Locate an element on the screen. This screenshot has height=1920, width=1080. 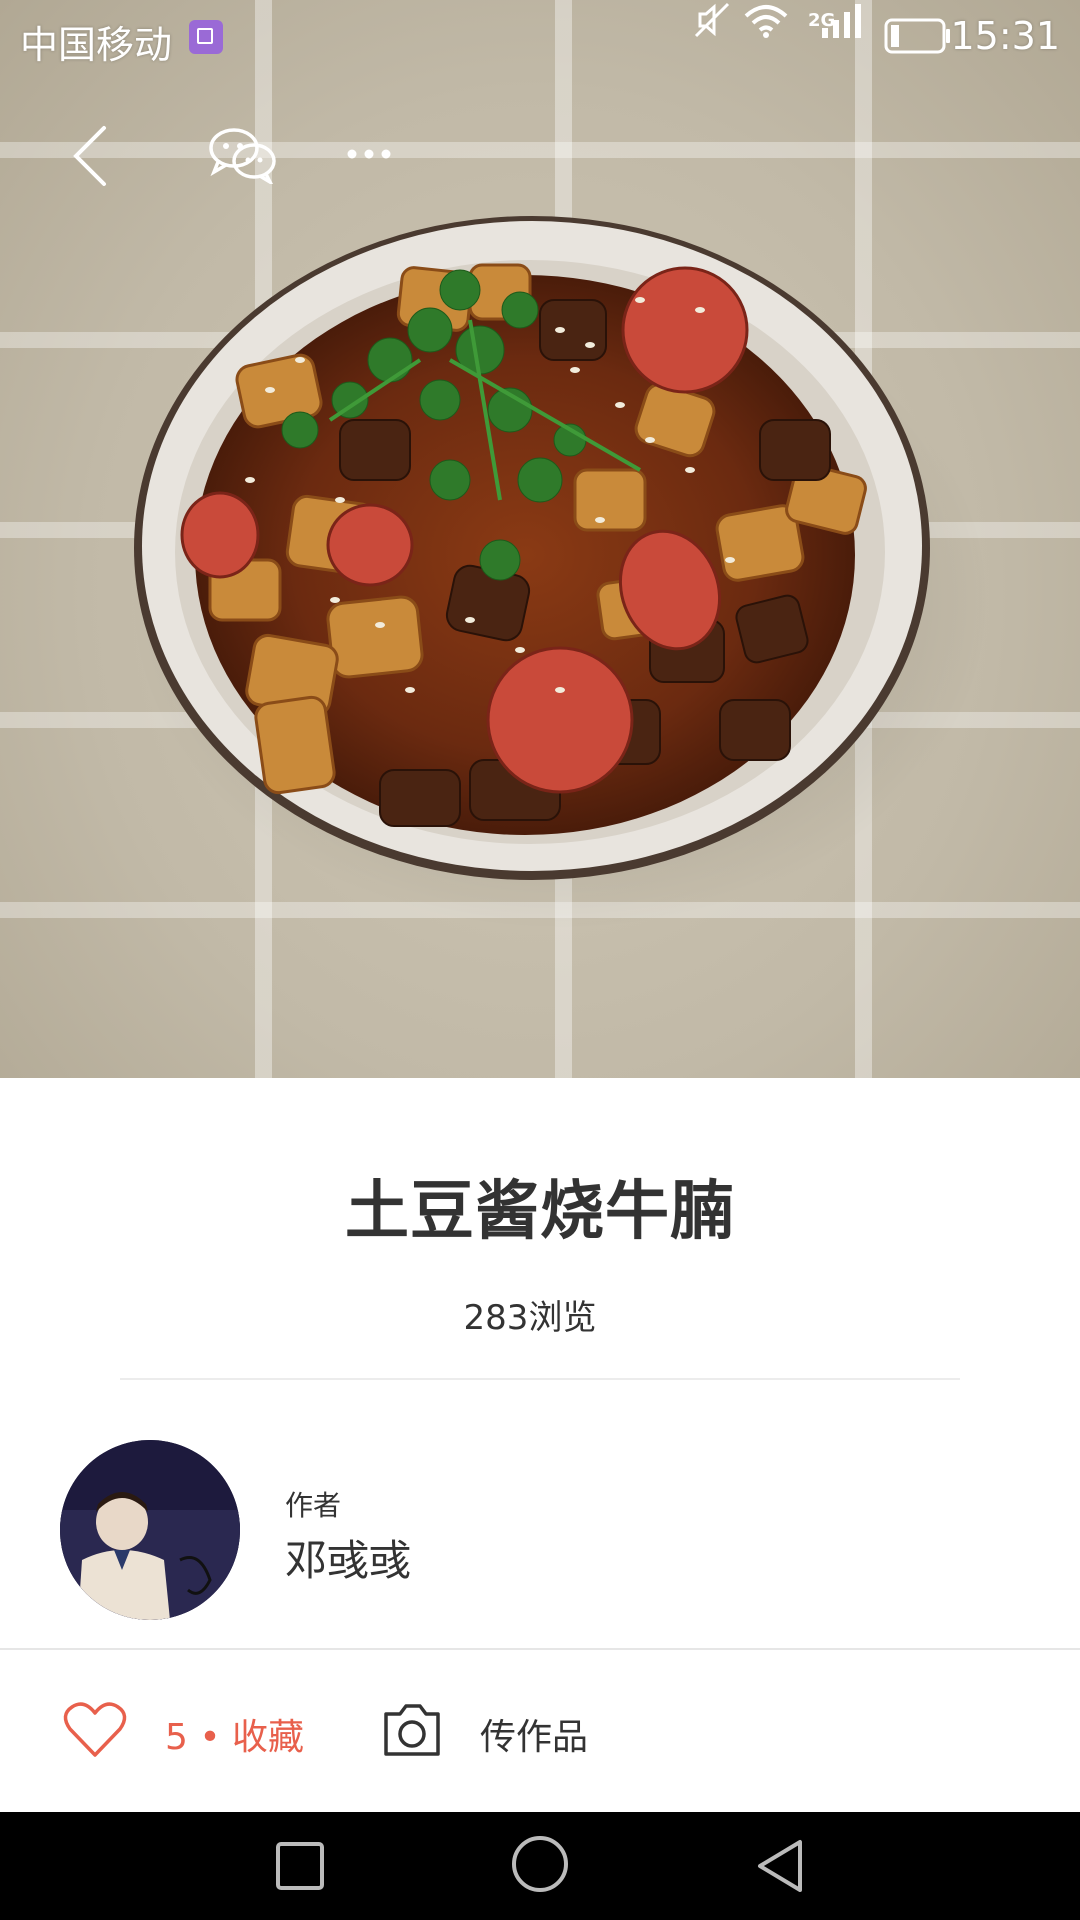
author-label: 作者 is located at coordinates (313, 1505).